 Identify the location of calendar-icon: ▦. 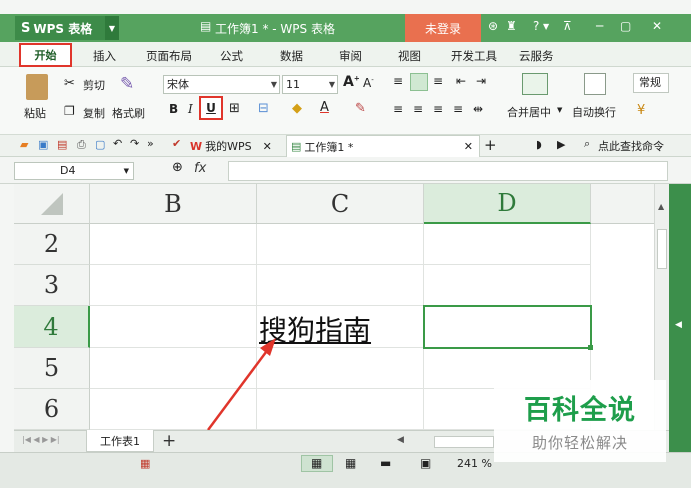
(145, 463).